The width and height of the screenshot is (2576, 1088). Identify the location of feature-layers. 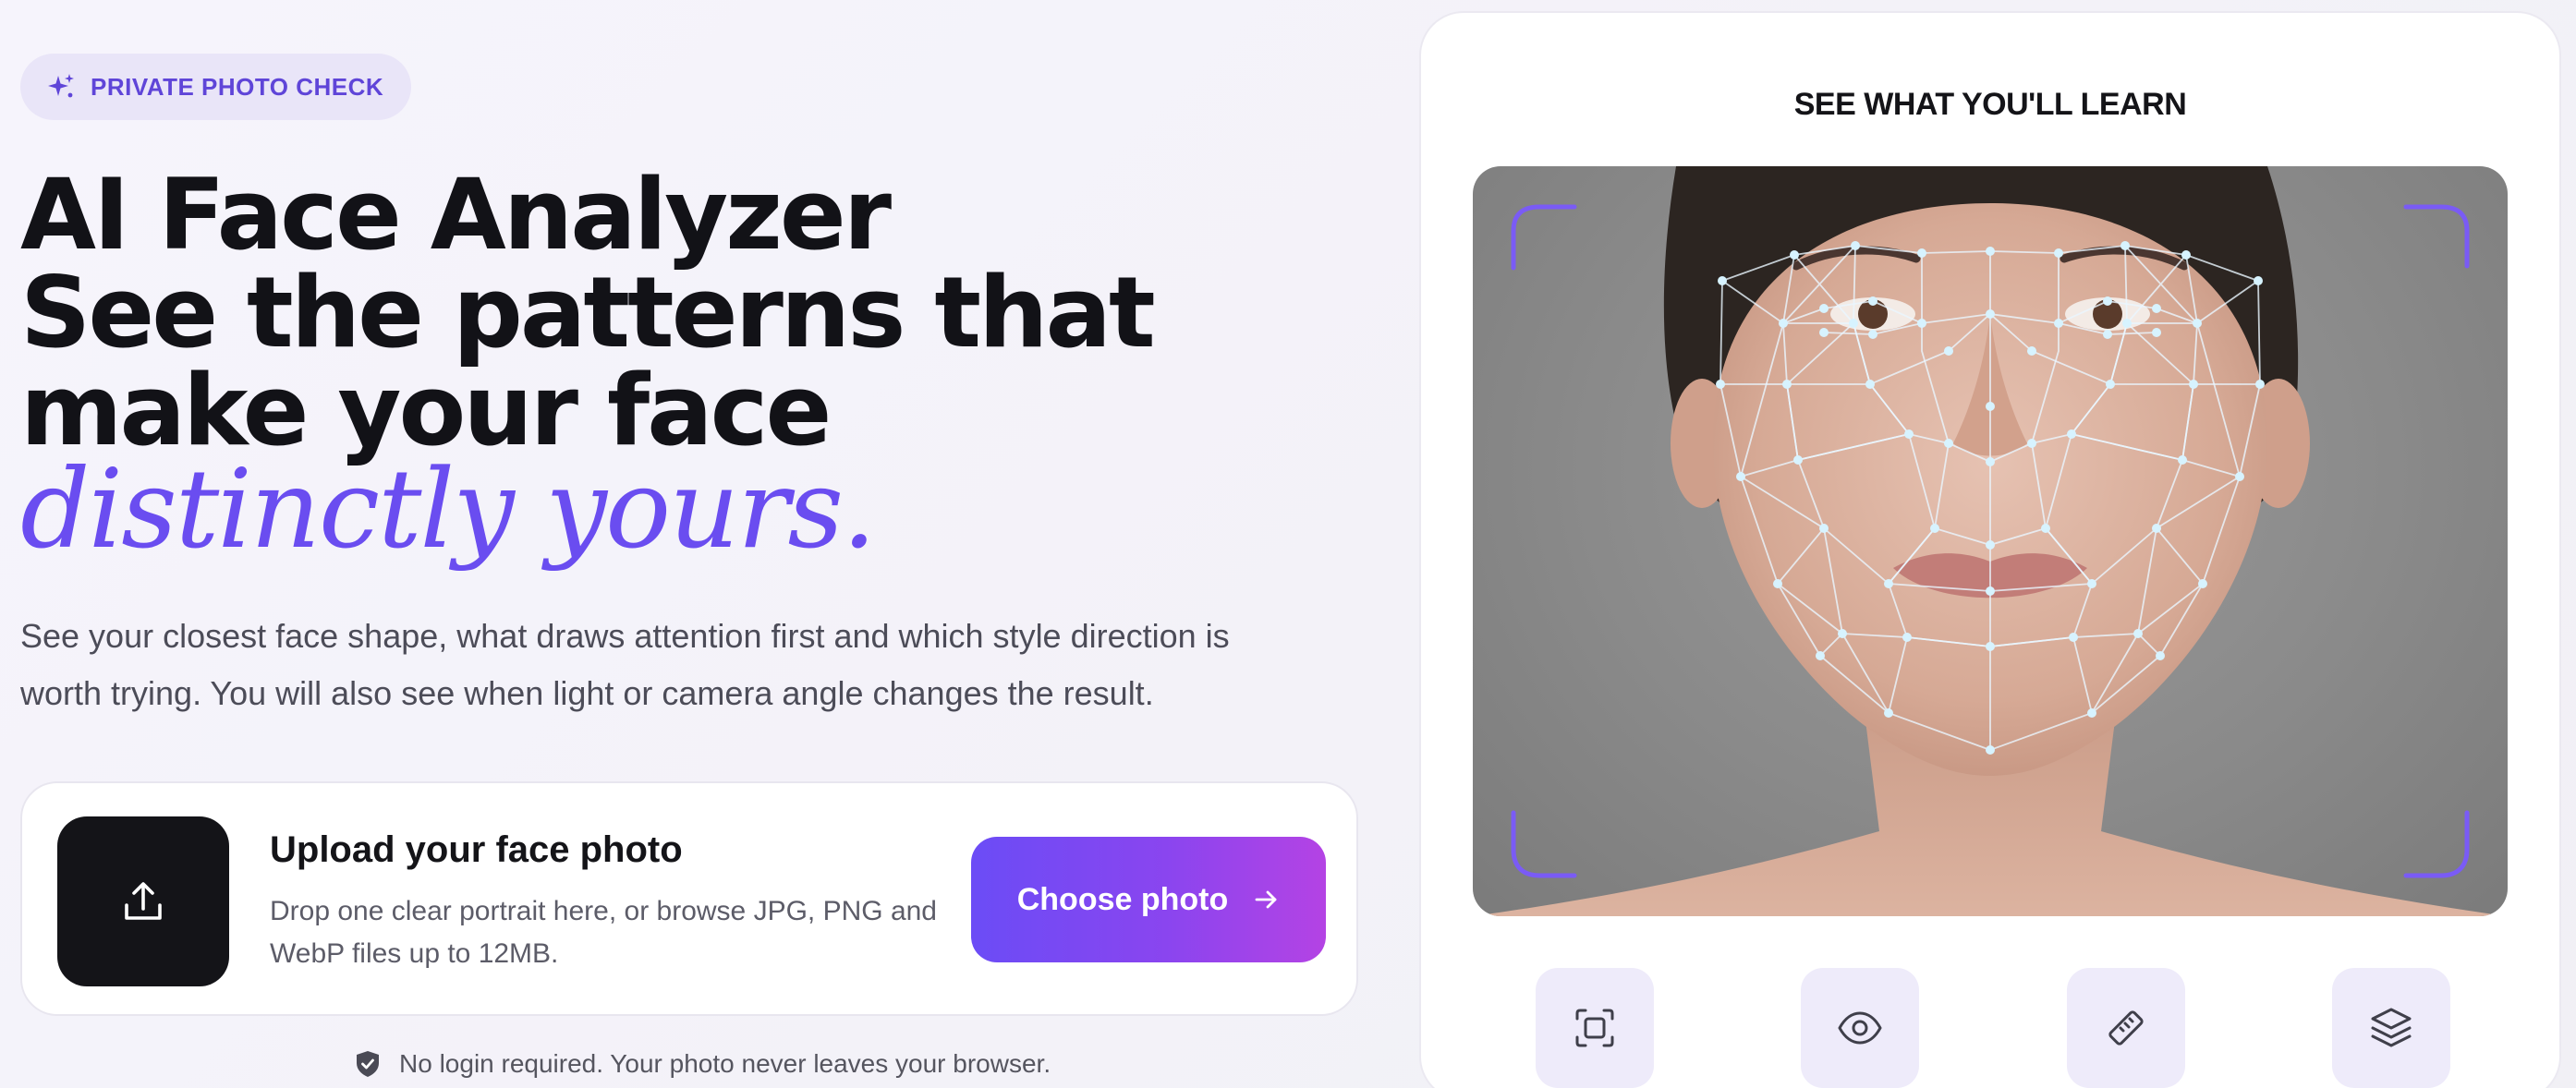
(2390, 1028).